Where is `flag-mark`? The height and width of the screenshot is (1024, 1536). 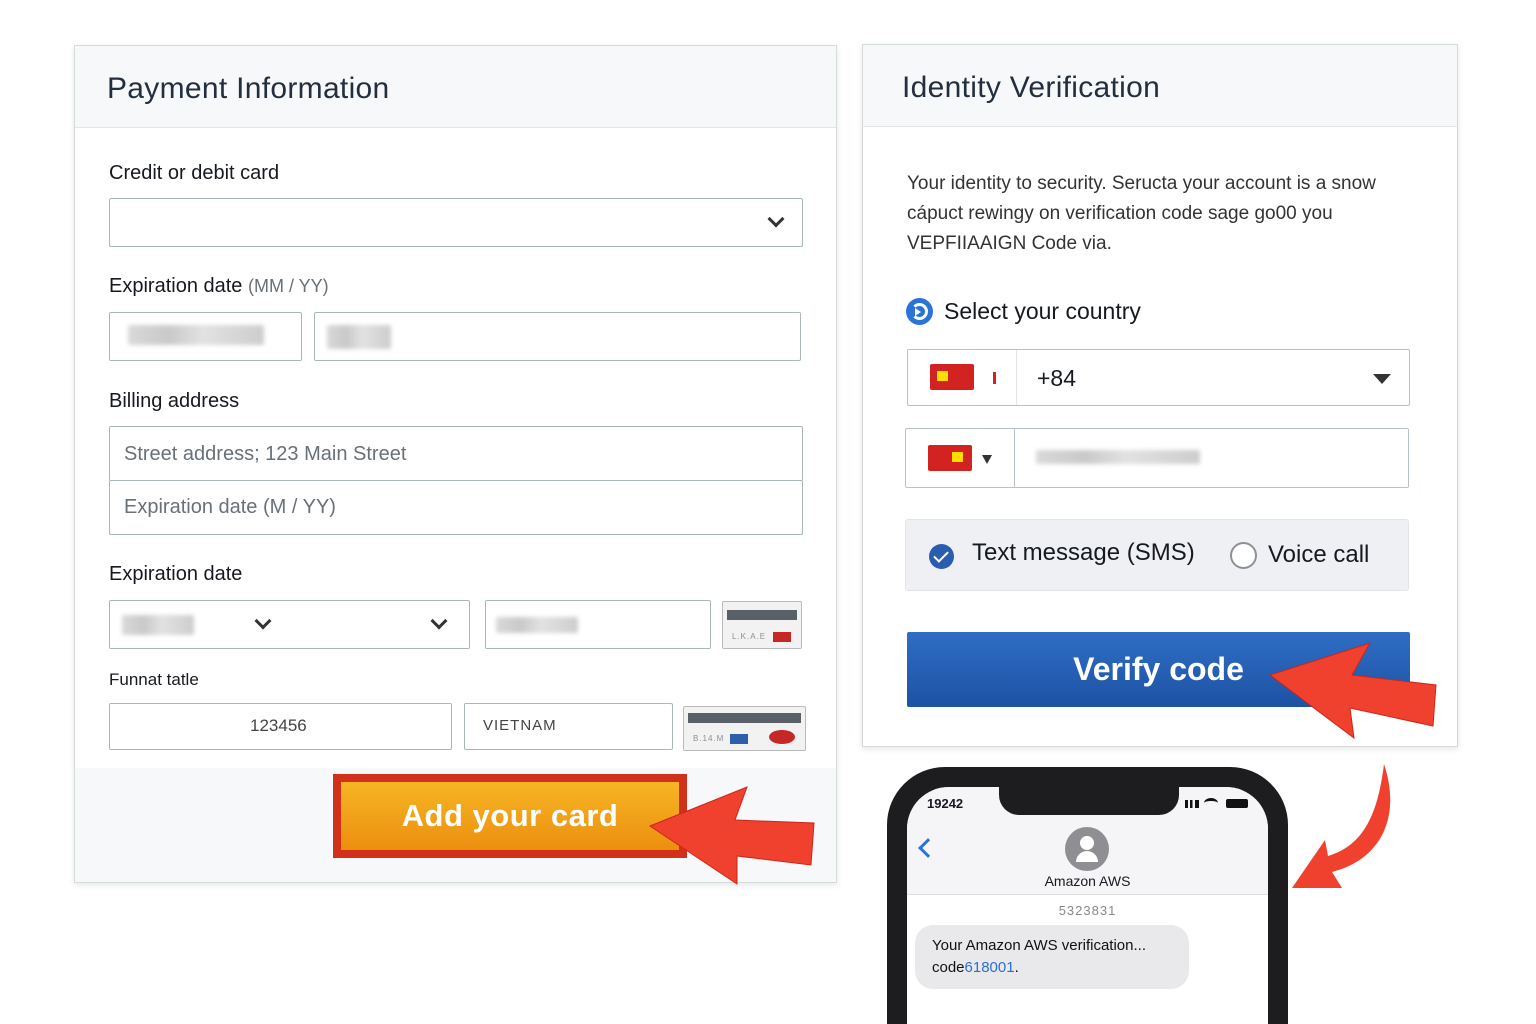 flag-mark is located at coordinates (994, 378).